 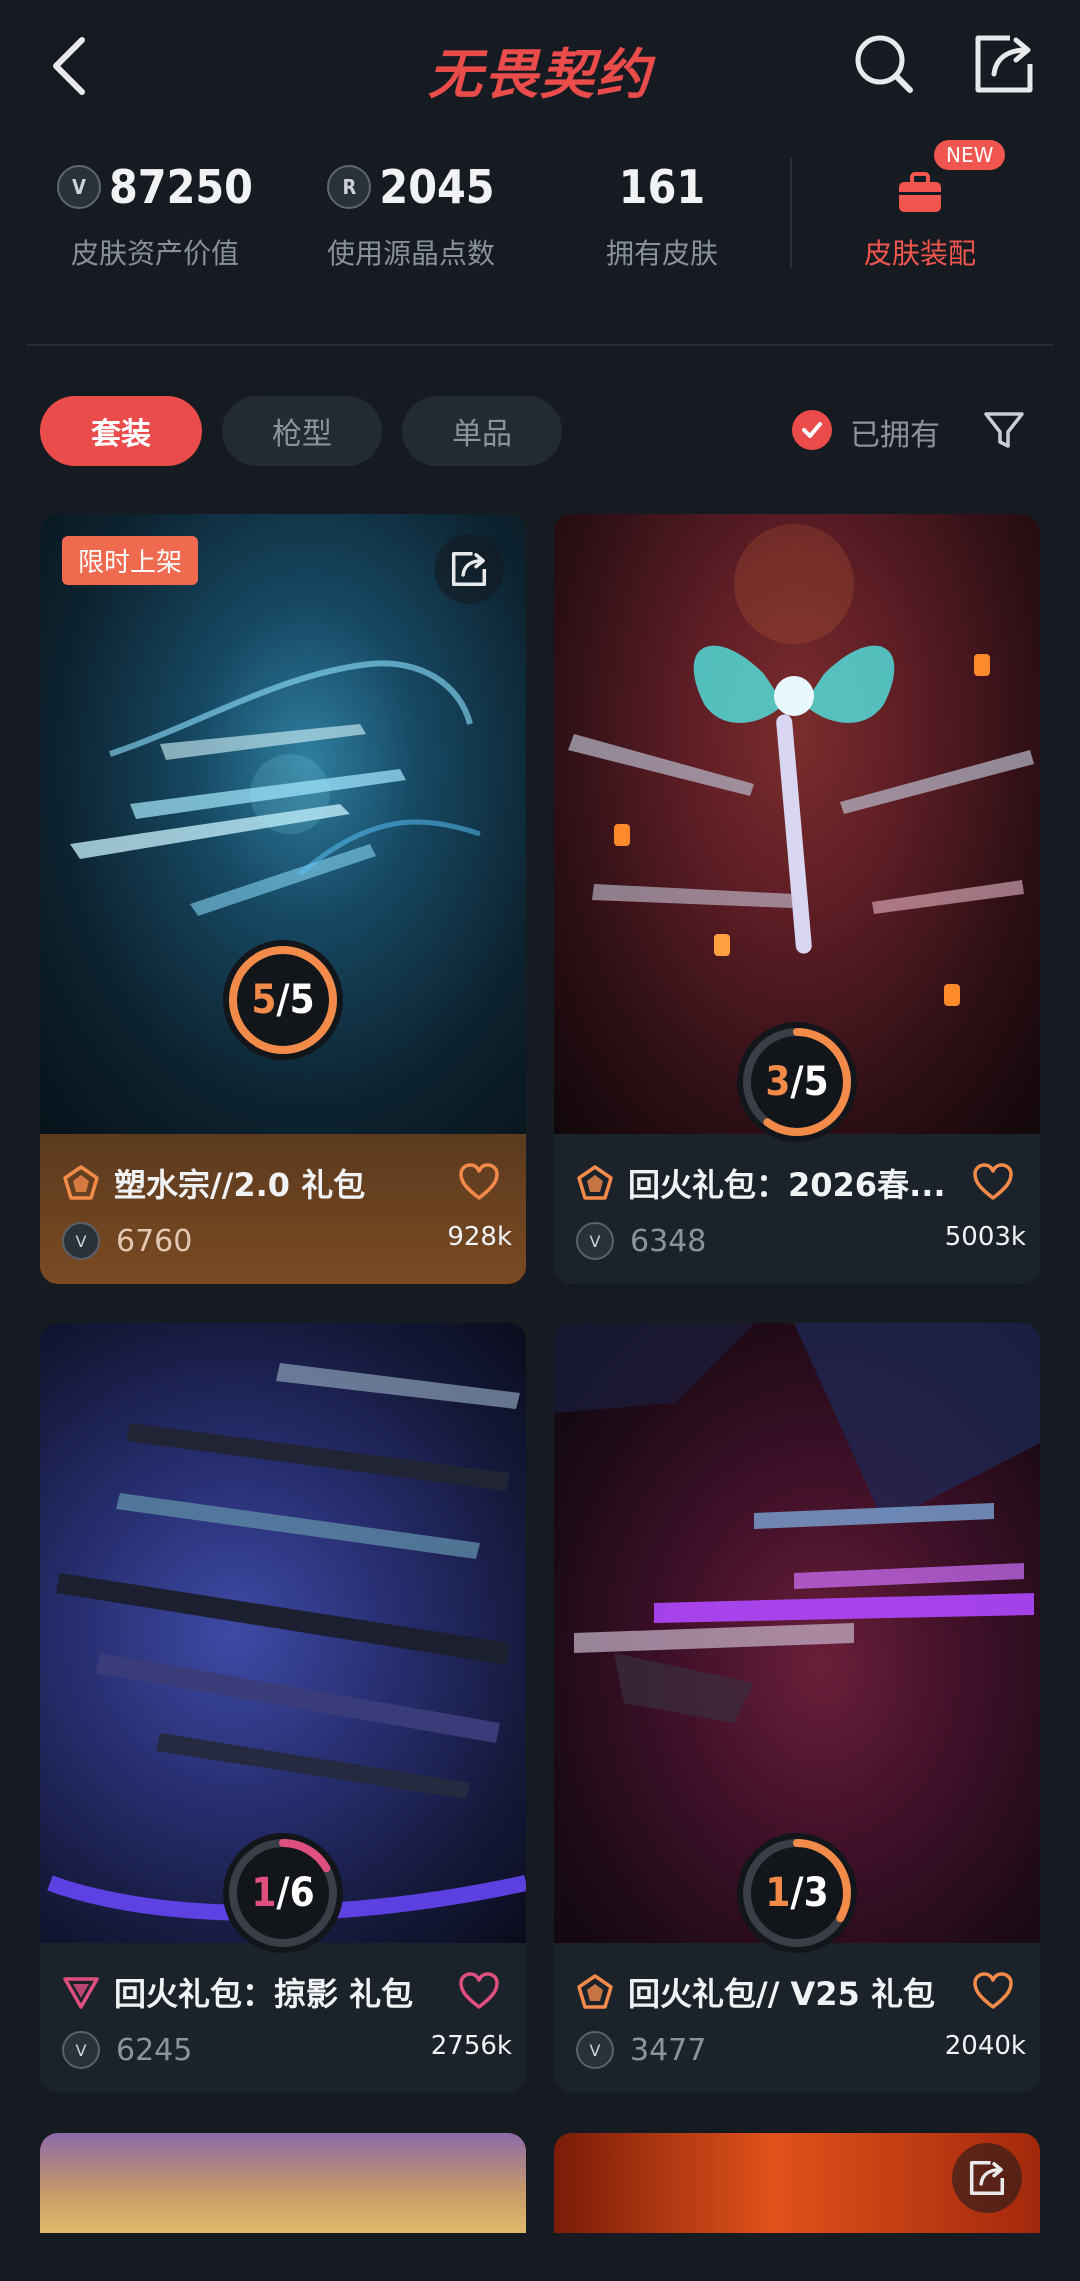 I want to click on skin-loadout-button: NEW 皮肤装配, so click(x=923, y=206).